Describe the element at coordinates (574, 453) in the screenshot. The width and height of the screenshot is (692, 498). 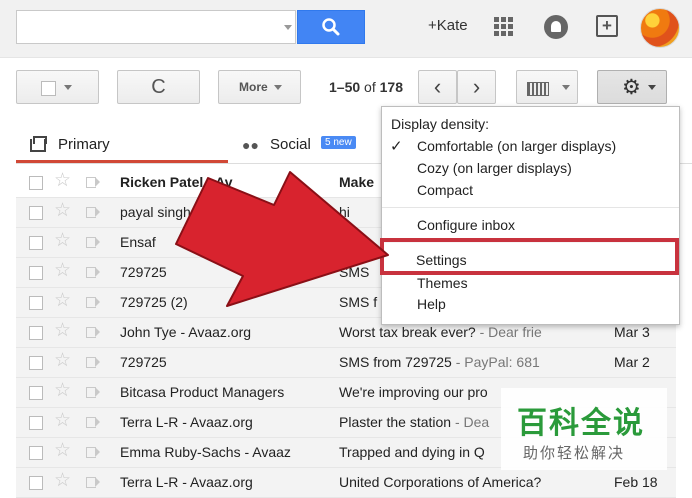
I see `watermark-subtitle: 助你轻松解决` at that location.